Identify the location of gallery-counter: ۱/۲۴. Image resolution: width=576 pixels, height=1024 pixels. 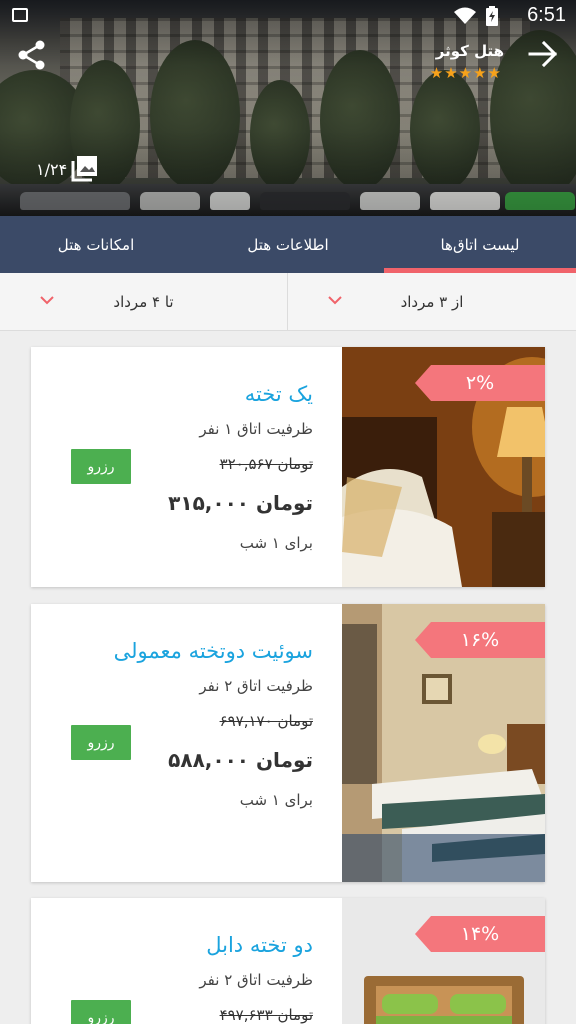
(67, 169).